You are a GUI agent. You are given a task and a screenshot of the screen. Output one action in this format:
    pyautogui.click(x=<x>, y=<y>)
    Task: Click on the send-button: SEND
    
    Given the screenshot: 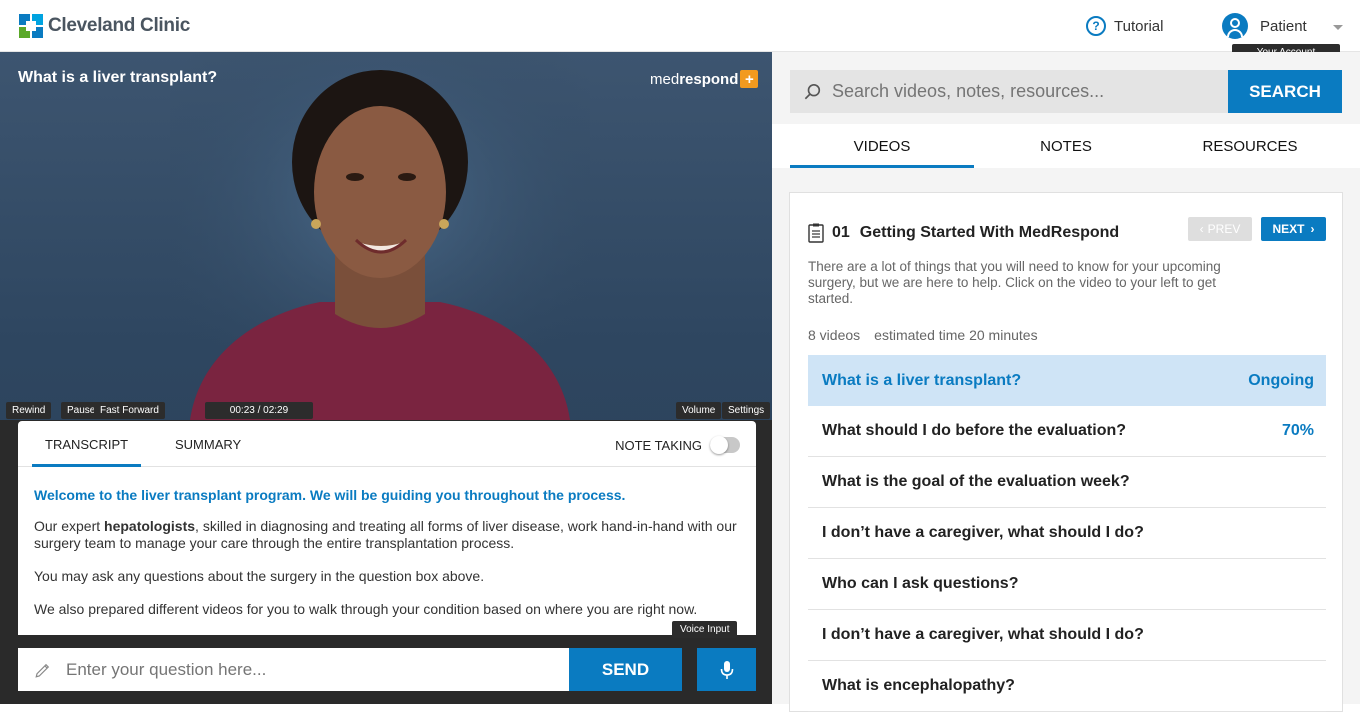 What is the action you would take?
    pyautogui.click(x=625, y=669)
    